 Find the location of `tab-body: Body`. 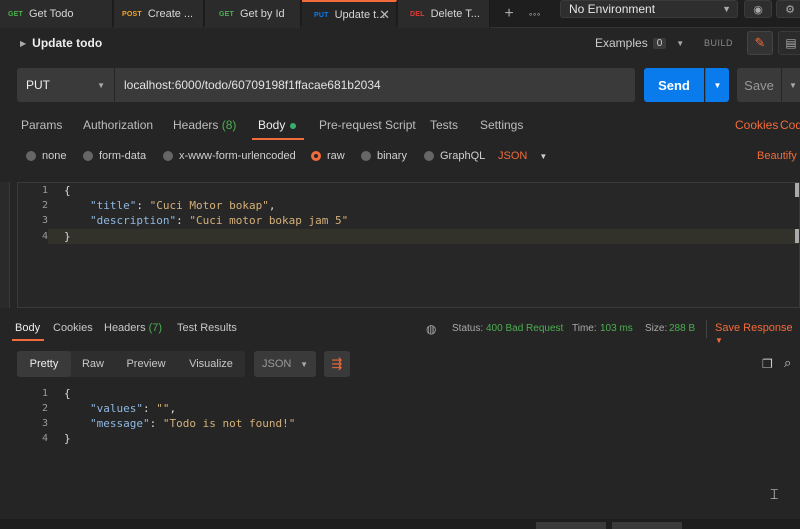

tab-body: Body is located at coordinates (277, 125).